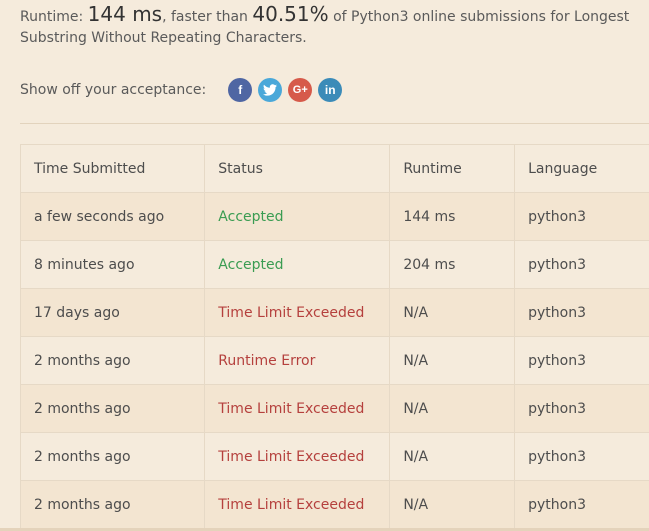 The height and width of the screenshot is (531, 649). I want to click on cell-status-link: Runtime Error, so click(297, 360).